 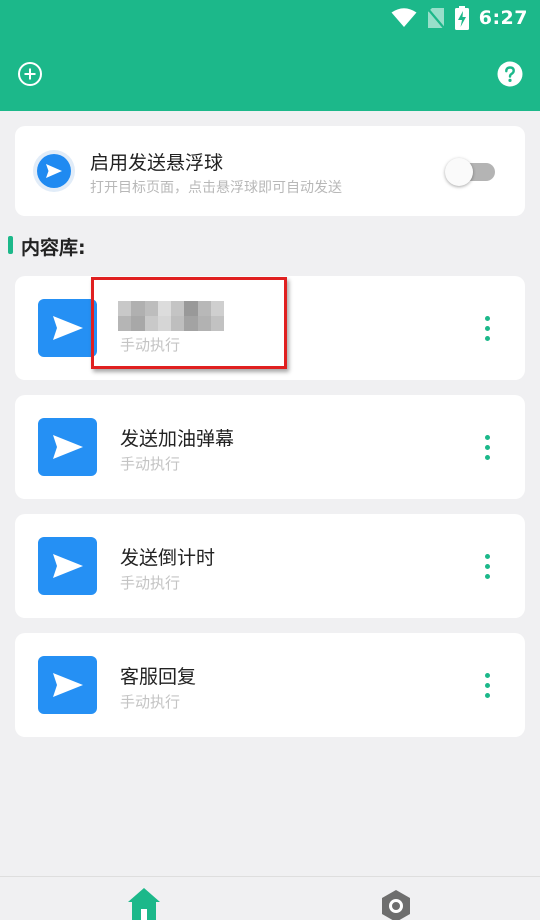 What do you see at coordinates (404, 17) in the screenshot?
I see `wifi-icon` at bounding box center [404, 17].